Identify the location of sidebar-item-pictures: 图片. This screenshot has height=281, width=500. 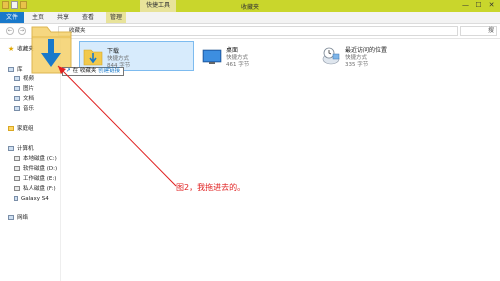
(24, 89).